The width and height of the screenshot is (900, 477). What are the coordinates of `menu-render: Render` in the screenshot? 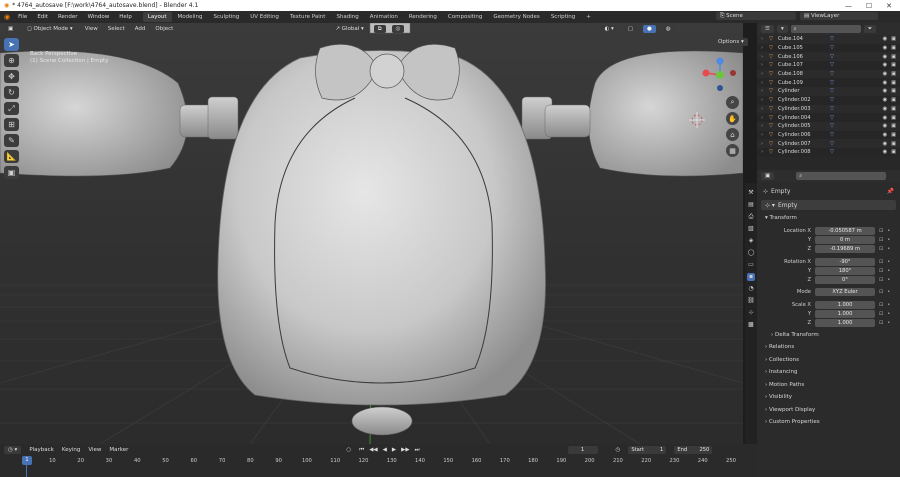 It's located at (68, 17).